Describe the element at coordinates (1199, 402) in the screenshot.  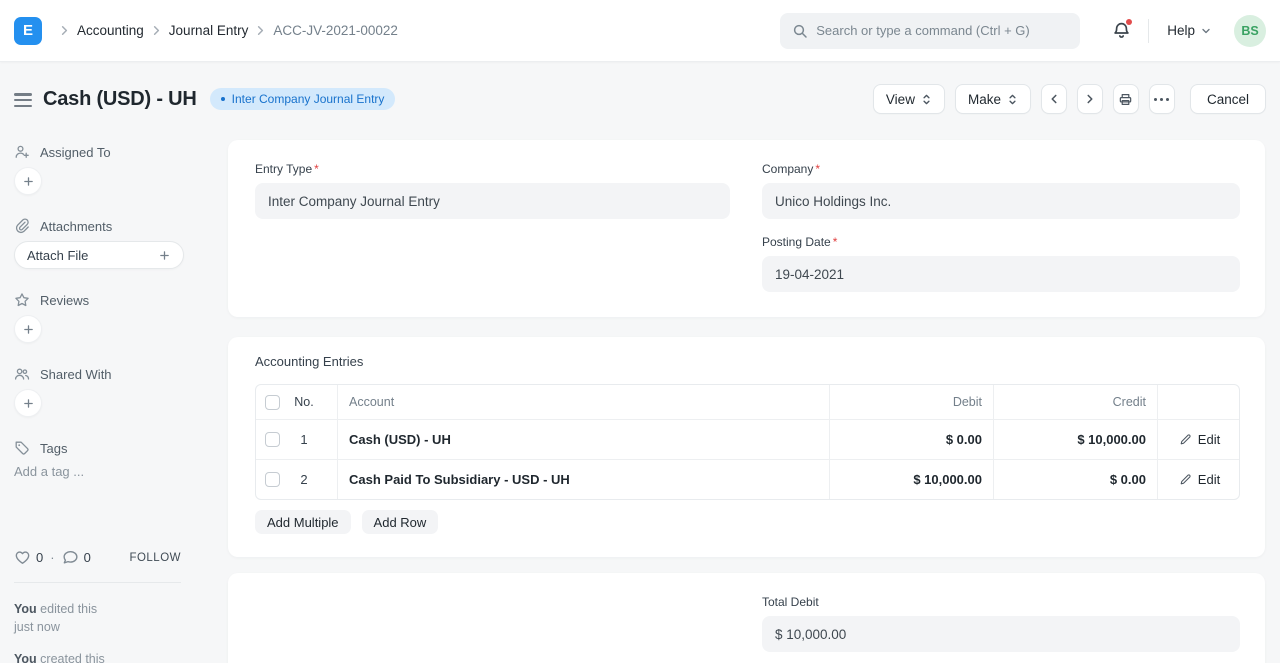
I see `col-actions` at that location.